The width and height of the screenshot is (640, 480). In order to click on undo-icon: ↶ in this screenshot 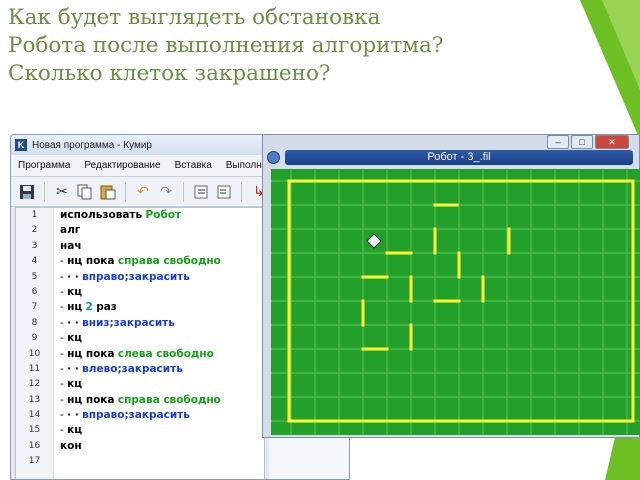, I will do `click(143, 192)`.